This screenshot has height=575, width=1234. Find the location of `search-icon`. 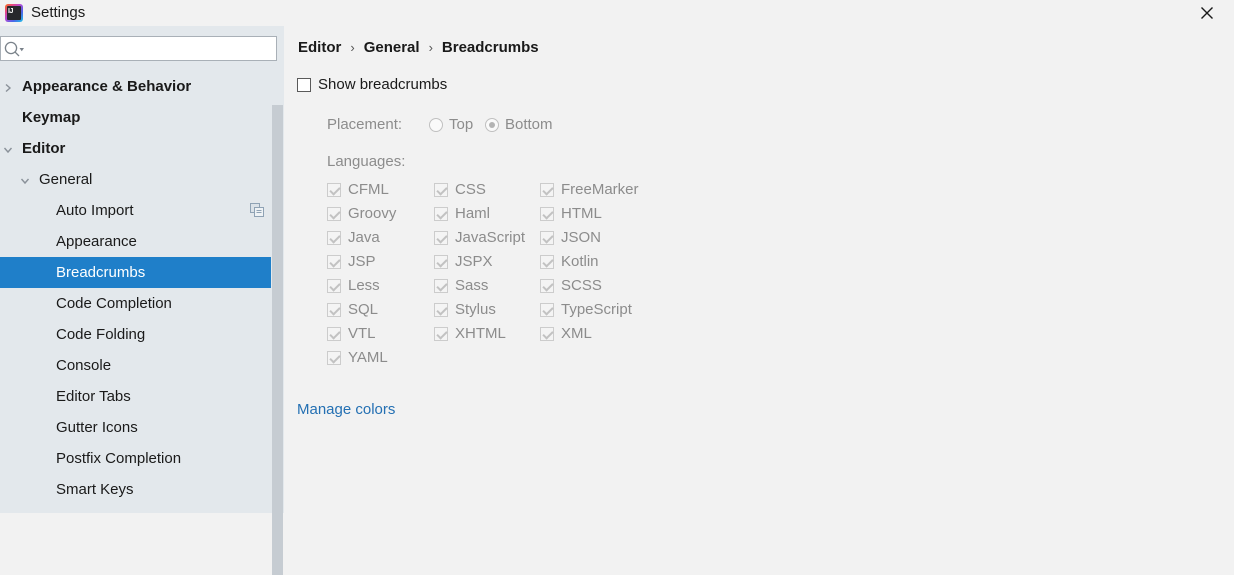

search-icon is located at coordinates (14, 49).